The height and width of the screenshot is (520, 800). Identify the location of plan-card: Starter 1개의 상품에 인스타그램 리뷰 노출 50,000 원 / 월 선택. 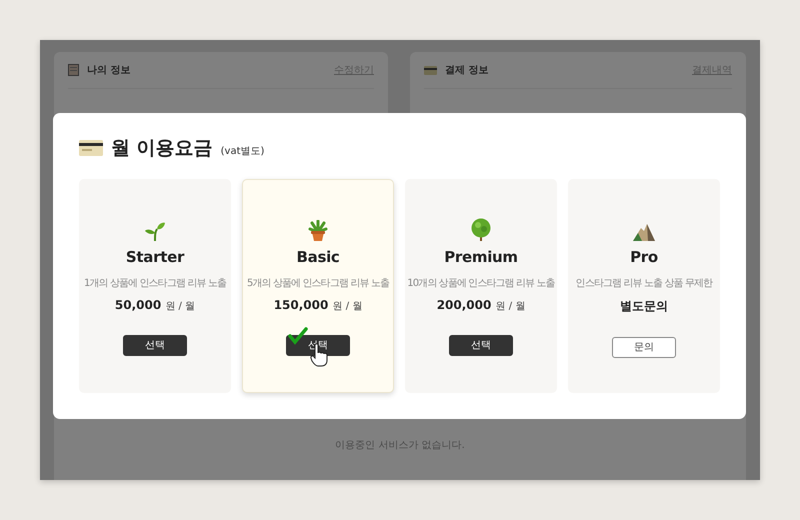
(155, 286).